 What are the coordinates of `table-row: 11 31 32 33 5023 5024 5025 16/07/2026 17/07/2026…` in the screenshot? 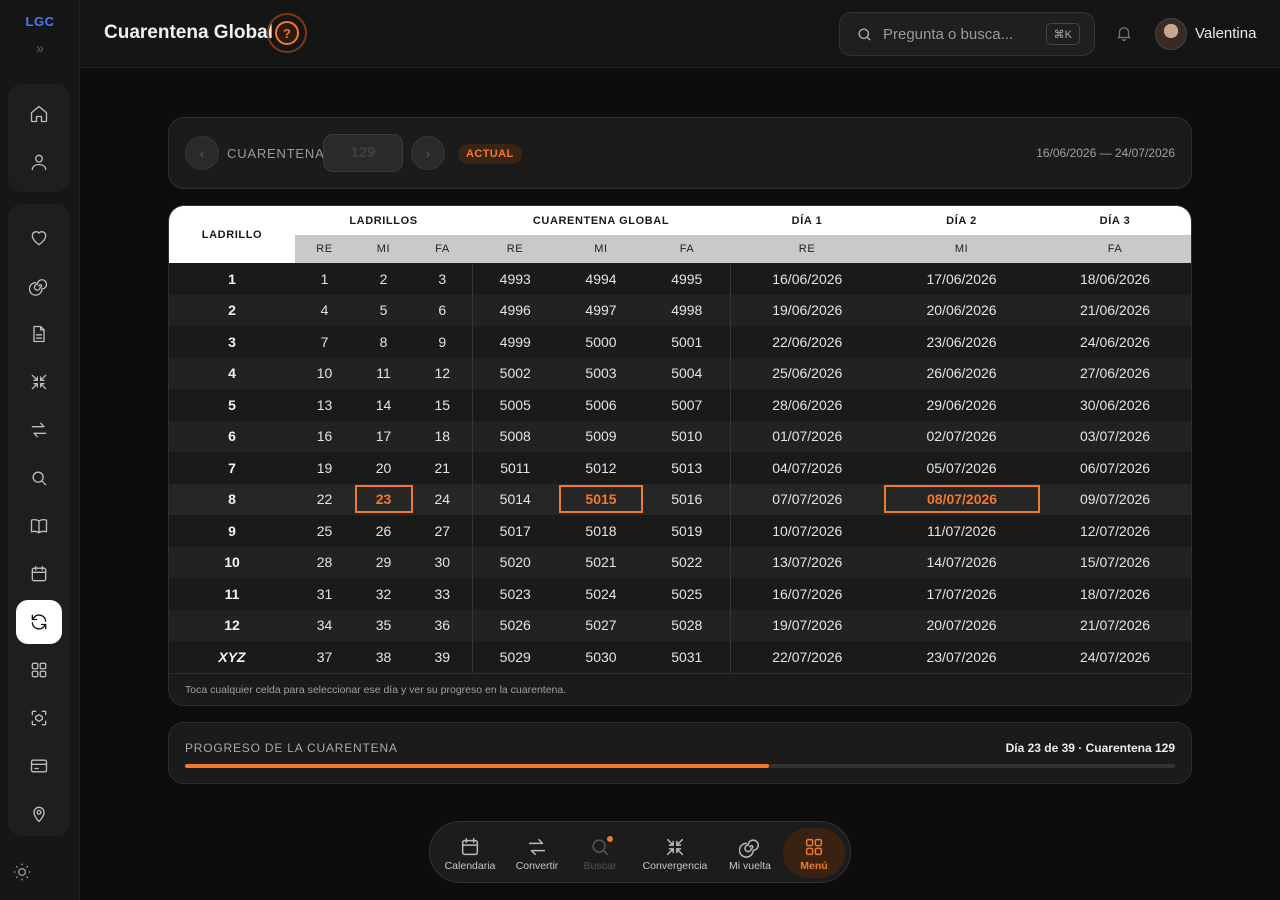 It's located at (680, 594).